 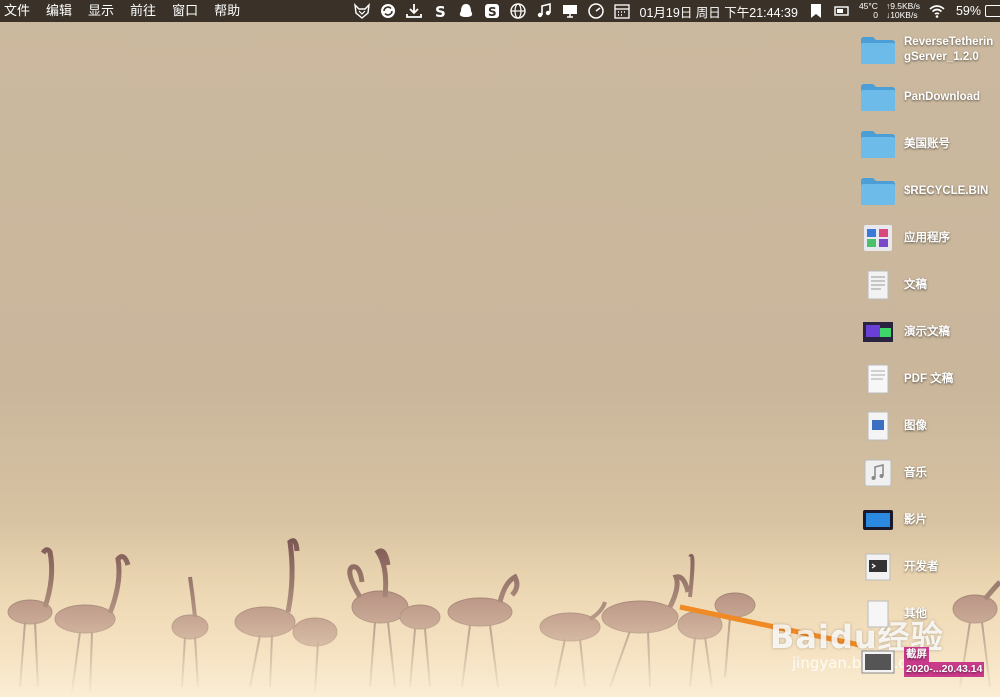 What do you see at coordinates (930, 473) in the screenshot?
I see `desktop-item-music: 音乐` at bounding box center [930, 473].